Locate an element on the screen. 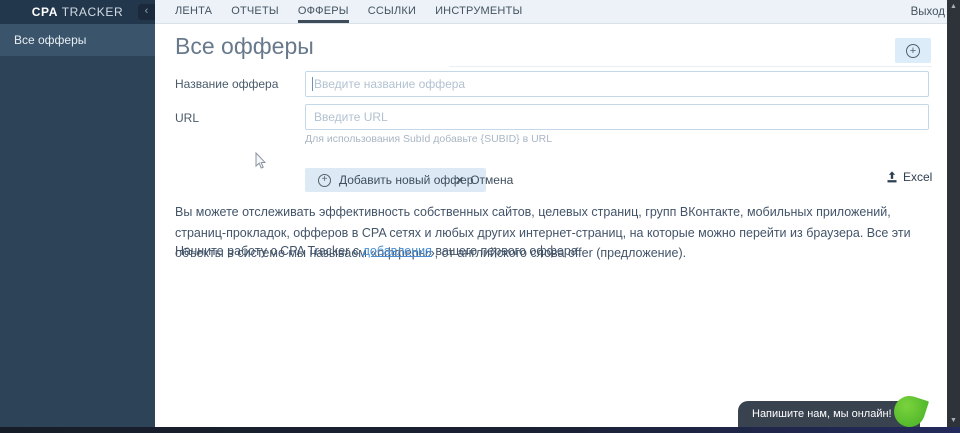 The width and height of the screenshot is (960, 433). add-offer-button: + is located at coordinates (913, 50).